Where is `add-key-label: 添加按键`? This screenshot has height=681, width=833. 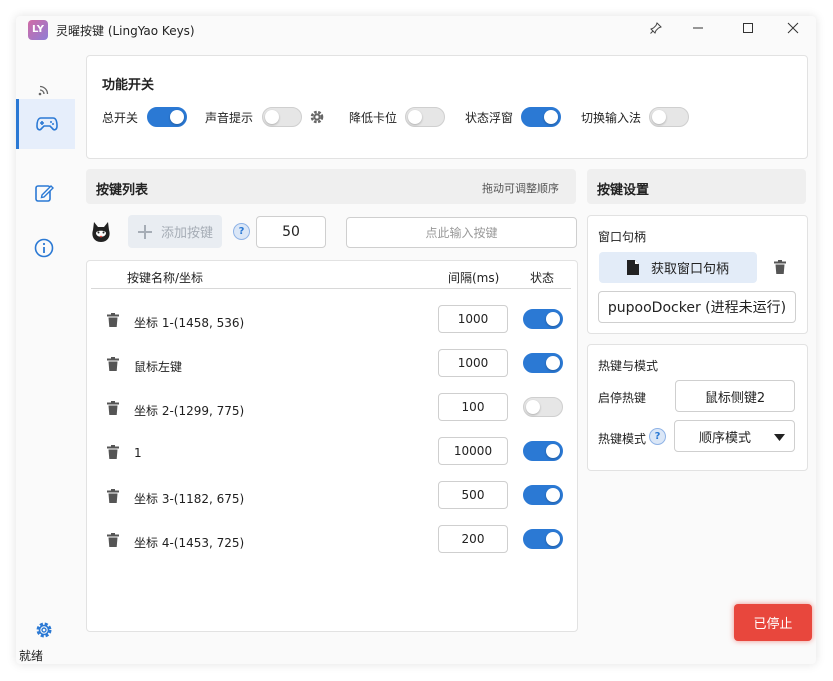
add-key-label: 添加按键 is located at coordinates (186, 233).